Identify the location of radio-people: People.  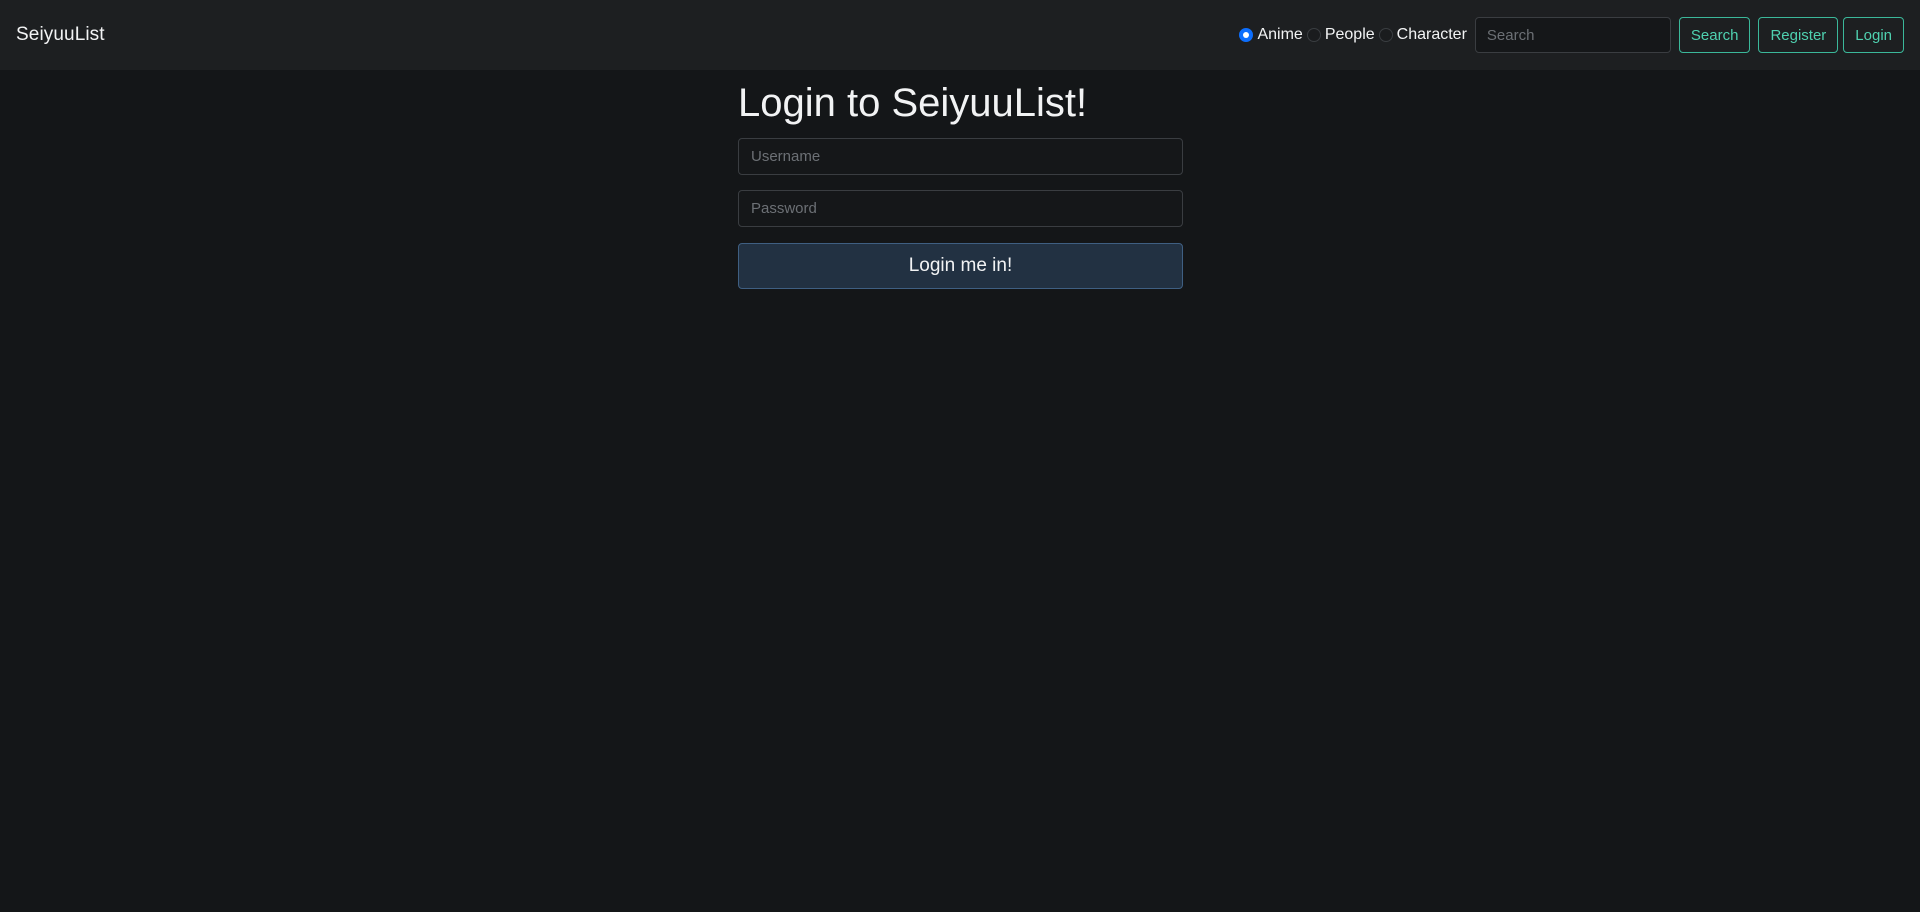
(1340, 35).